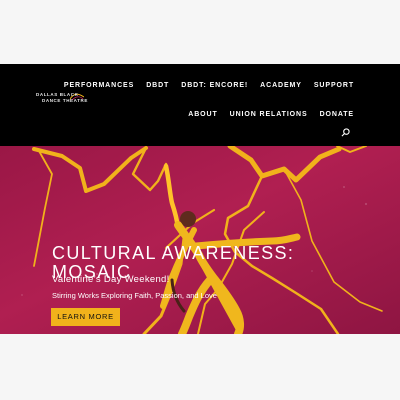 The image size is (400, 400). I want to click on nav-item-dbdt-encore: DBDT: ENCORE!, so click(214, 86).